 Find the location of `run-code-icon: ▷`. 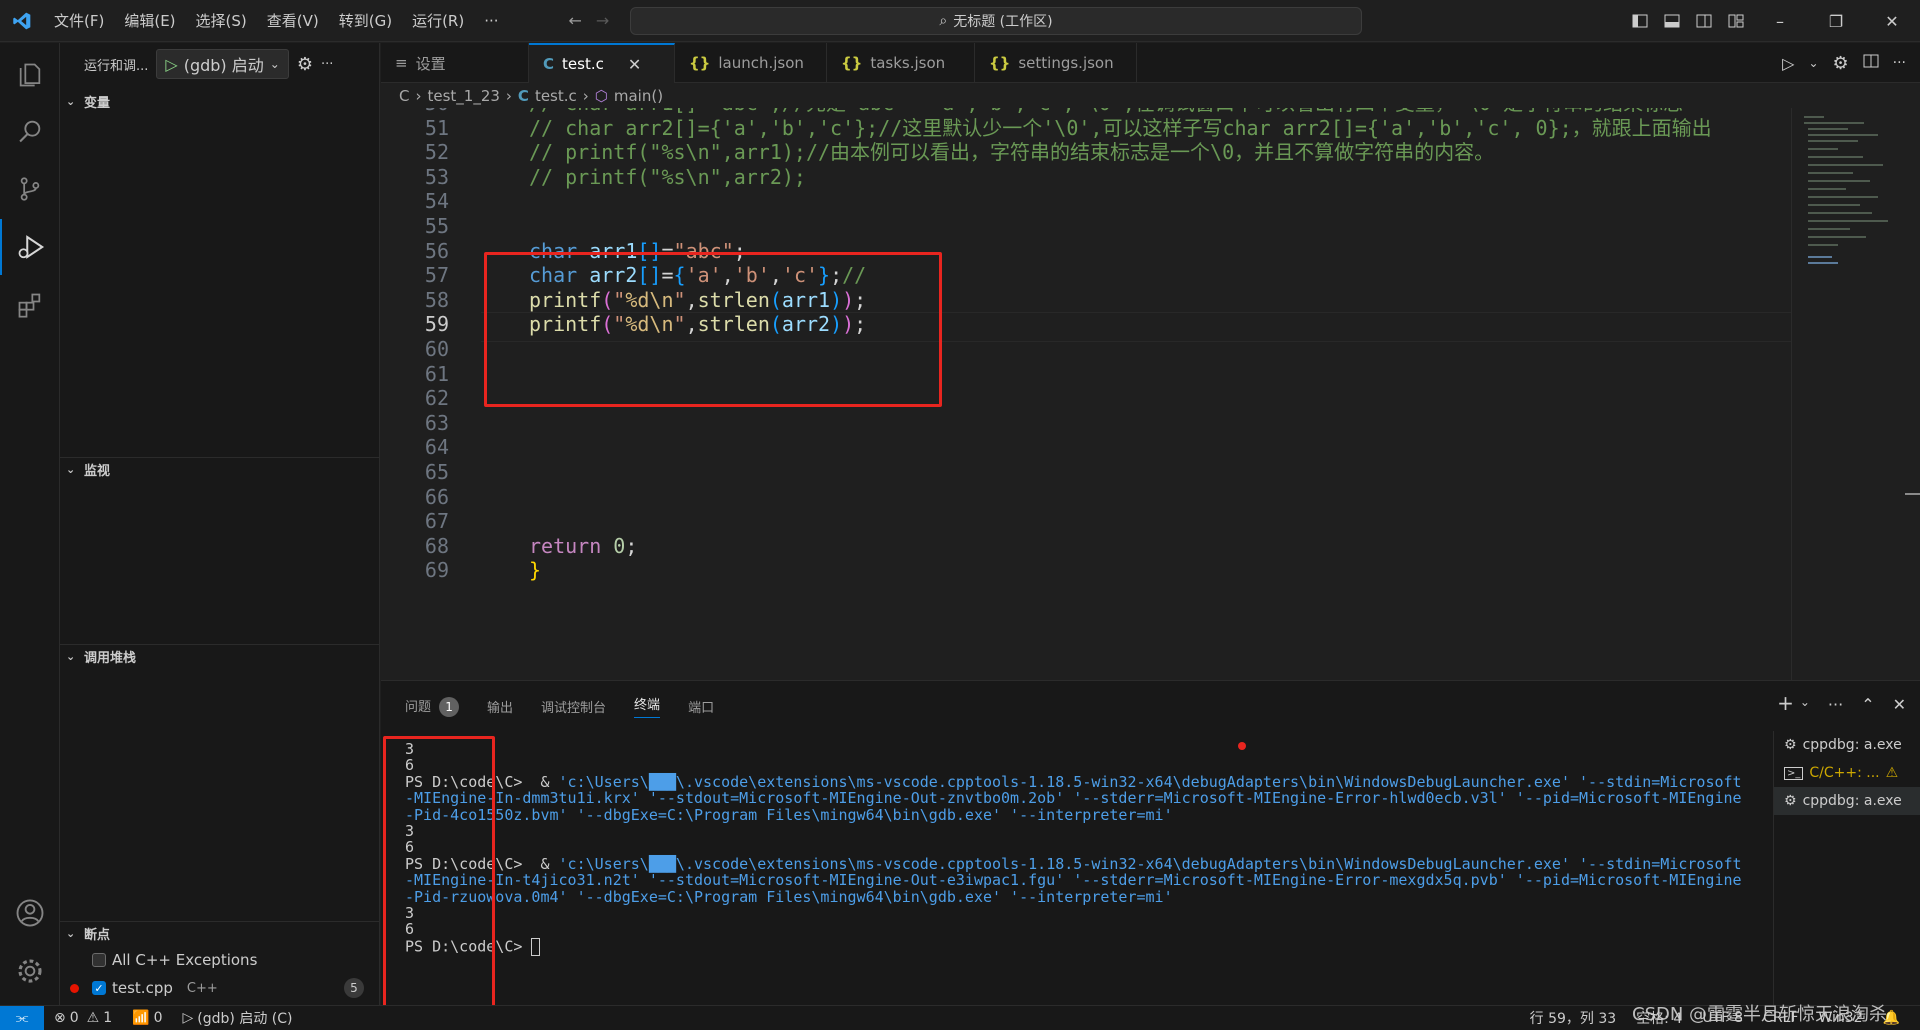

run-code-icon: ▷ is located at coordinates (1788, 63).